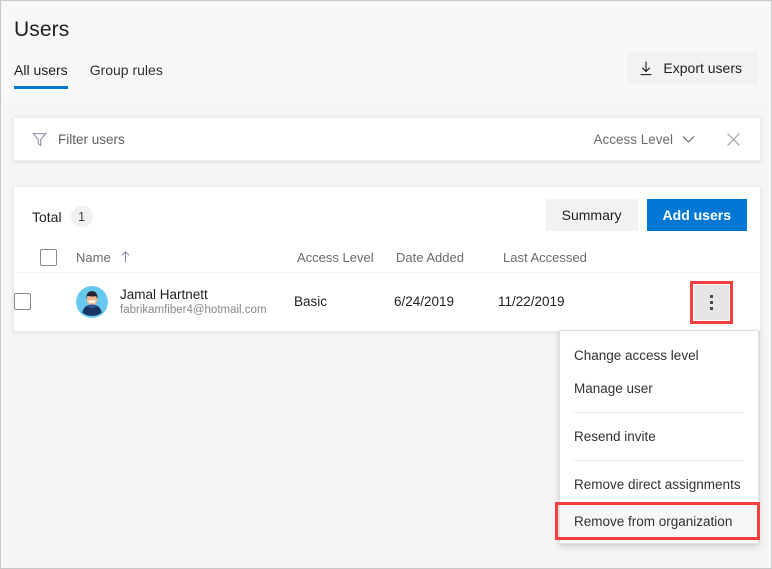  I want to click on access-level-dropdown-label: Access Level, so click(633, 139).